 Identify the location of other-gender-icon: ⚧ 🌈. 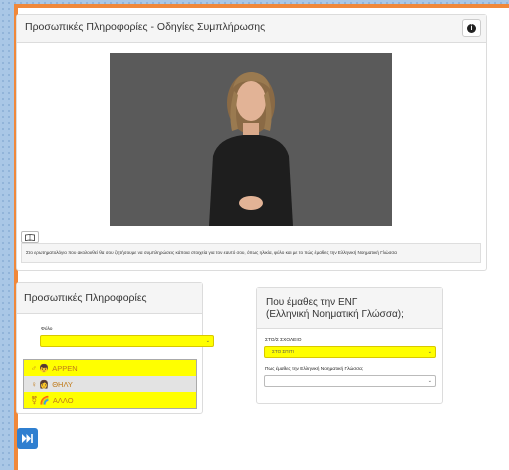
(40, 400).